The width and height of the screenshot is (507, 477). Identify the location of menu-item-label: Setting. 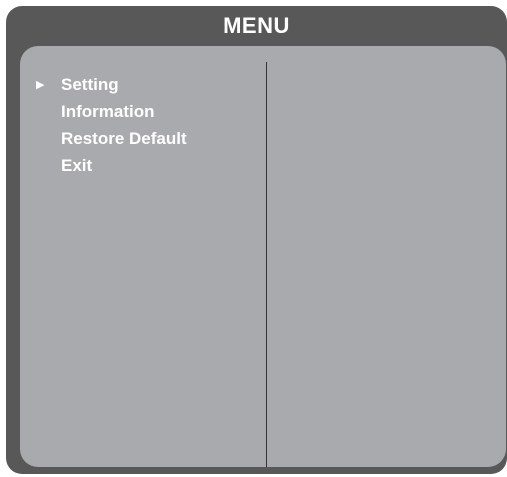
(90, 84).